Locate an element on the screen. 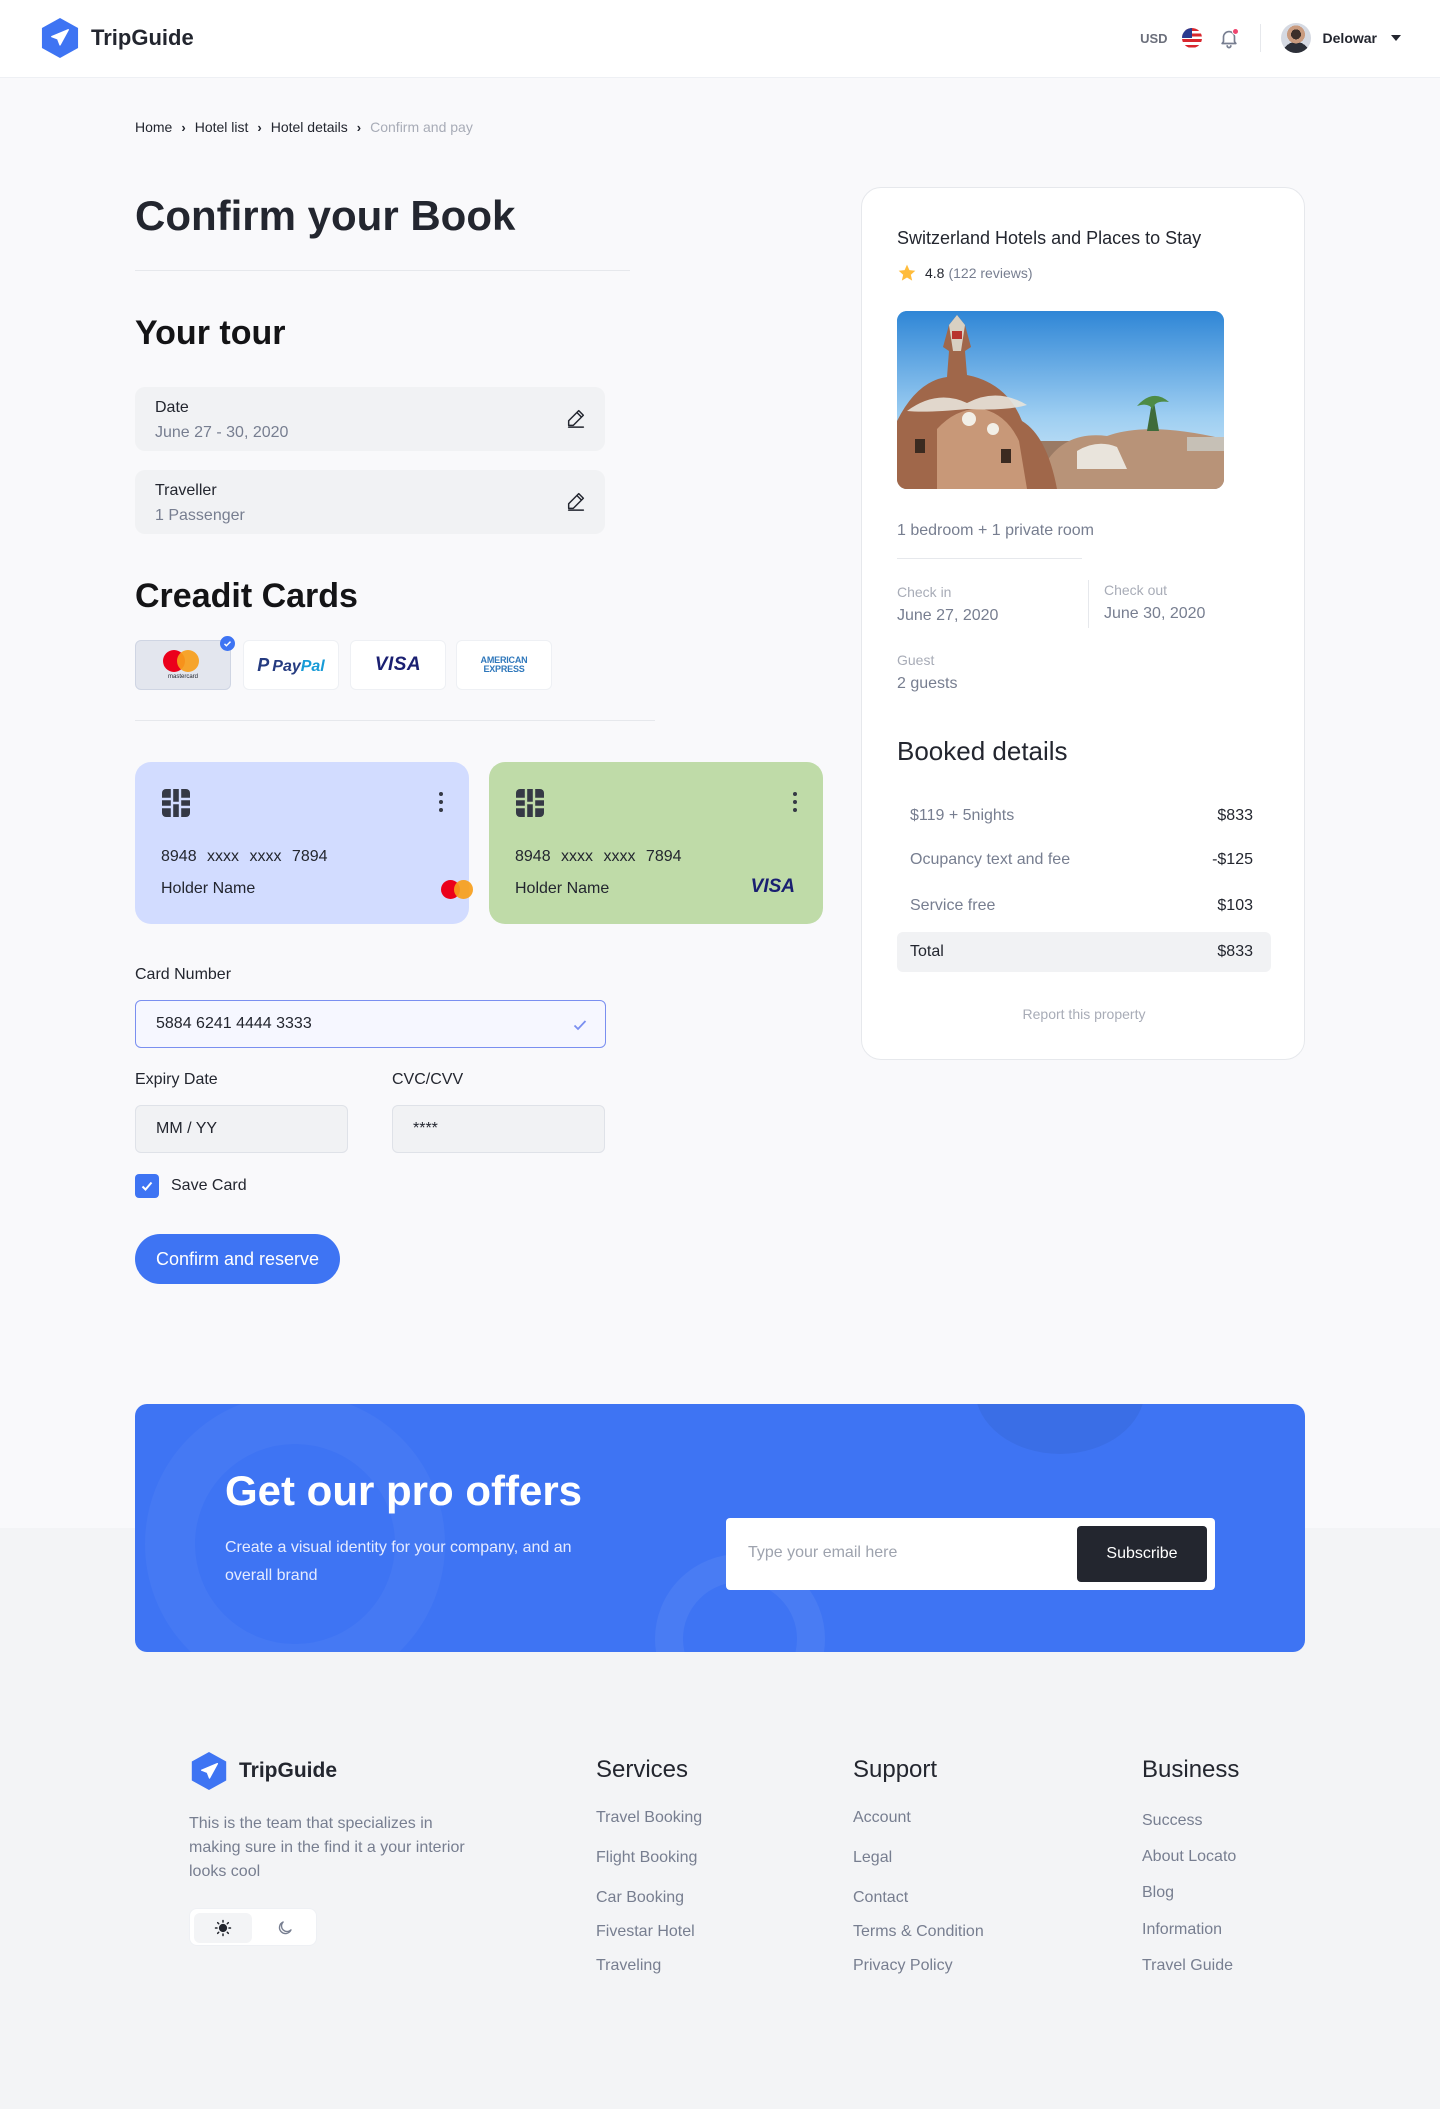 This screenshot has height=2109, width=1440. expiry-placeholder: MM / YY is located at coordinates (187, 1128).